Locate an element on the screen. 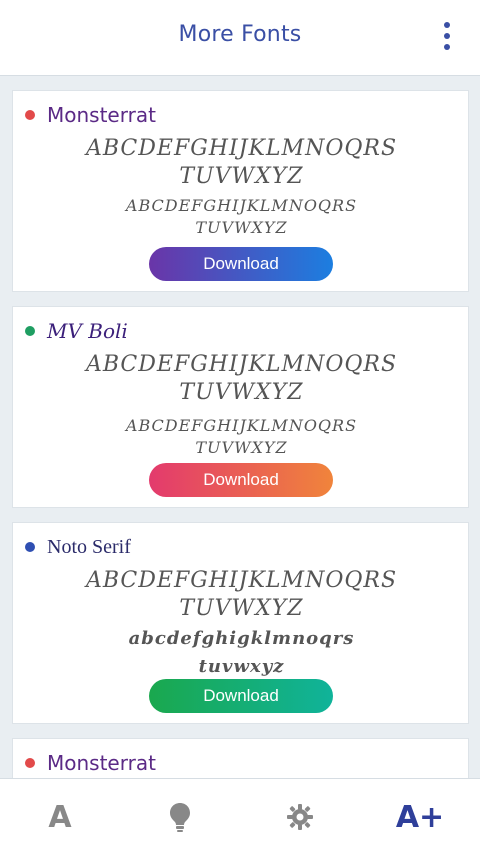  lightbulb-glyph is located at coordinates (180, 817).